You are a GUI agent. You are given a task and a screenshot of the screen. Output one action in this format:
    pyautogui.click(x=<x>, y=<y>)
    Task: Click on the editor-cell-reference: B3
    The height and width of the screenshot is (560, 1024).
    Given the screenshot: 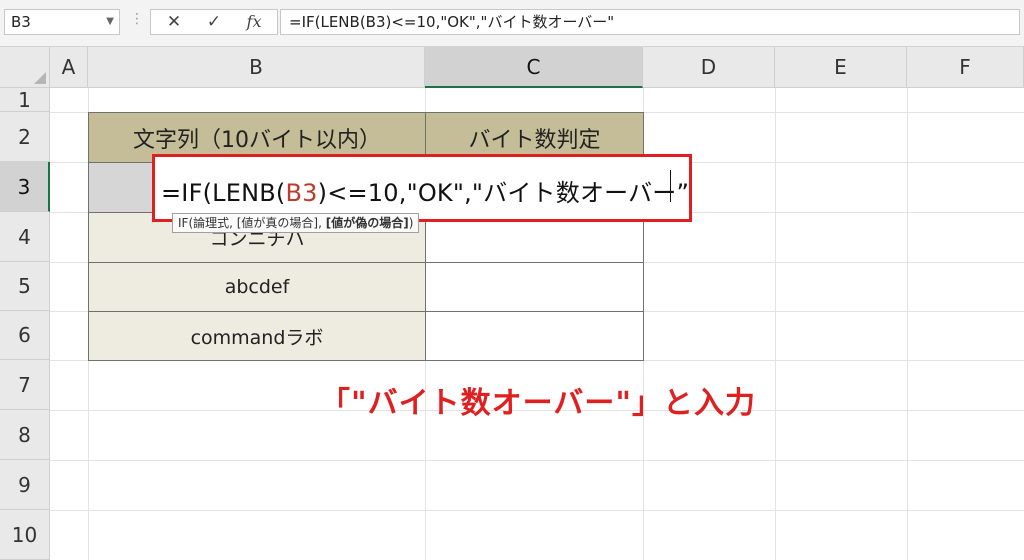 What is the action you would take?
    pyautogui.click(x=301, y=193)
    